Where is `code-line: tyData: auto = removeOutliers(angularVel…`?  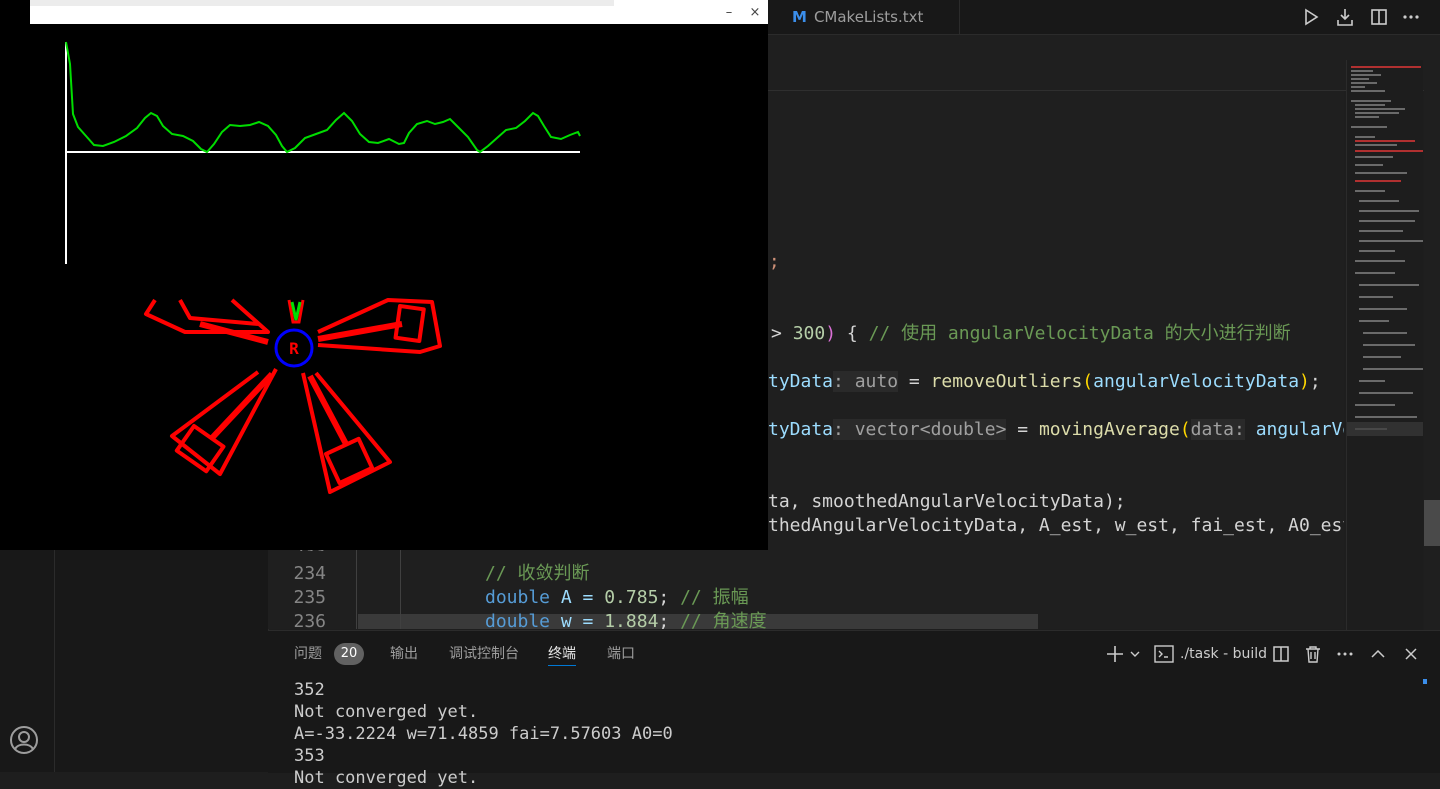
code-line: tyData: auto = removeOutliers(angularVel… is located at coordinates (1044, 381).